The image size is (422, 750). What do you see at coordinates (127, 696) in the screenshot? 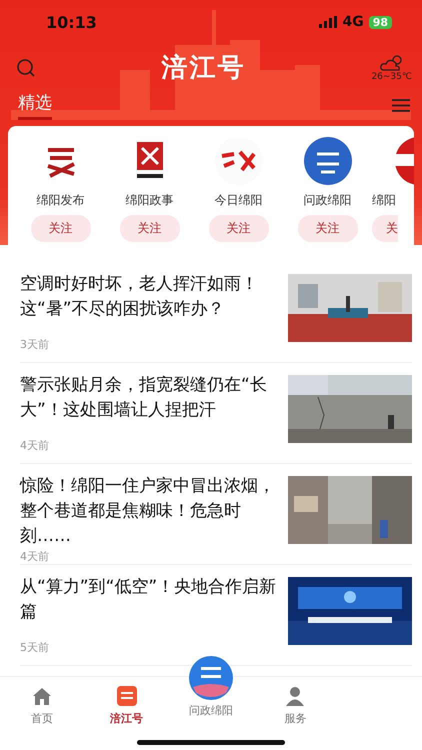
I see `list-icon` at bounding box center [127, 696].